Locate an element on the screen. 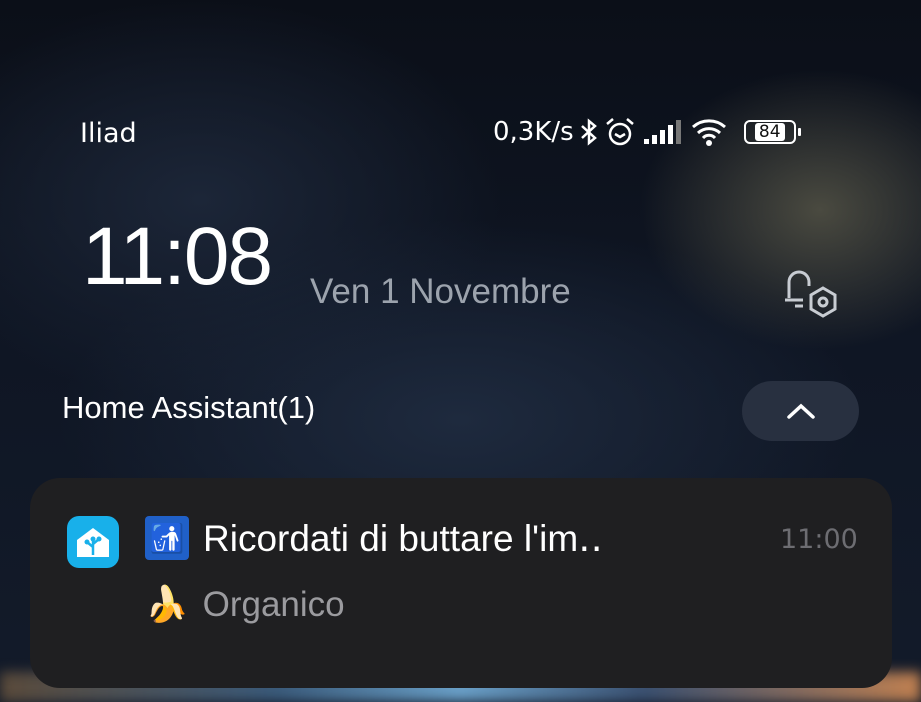 The width and height of the screenshot is (921, 702). notification-body: 🍌 Organico is located at coordinates (245, 604).